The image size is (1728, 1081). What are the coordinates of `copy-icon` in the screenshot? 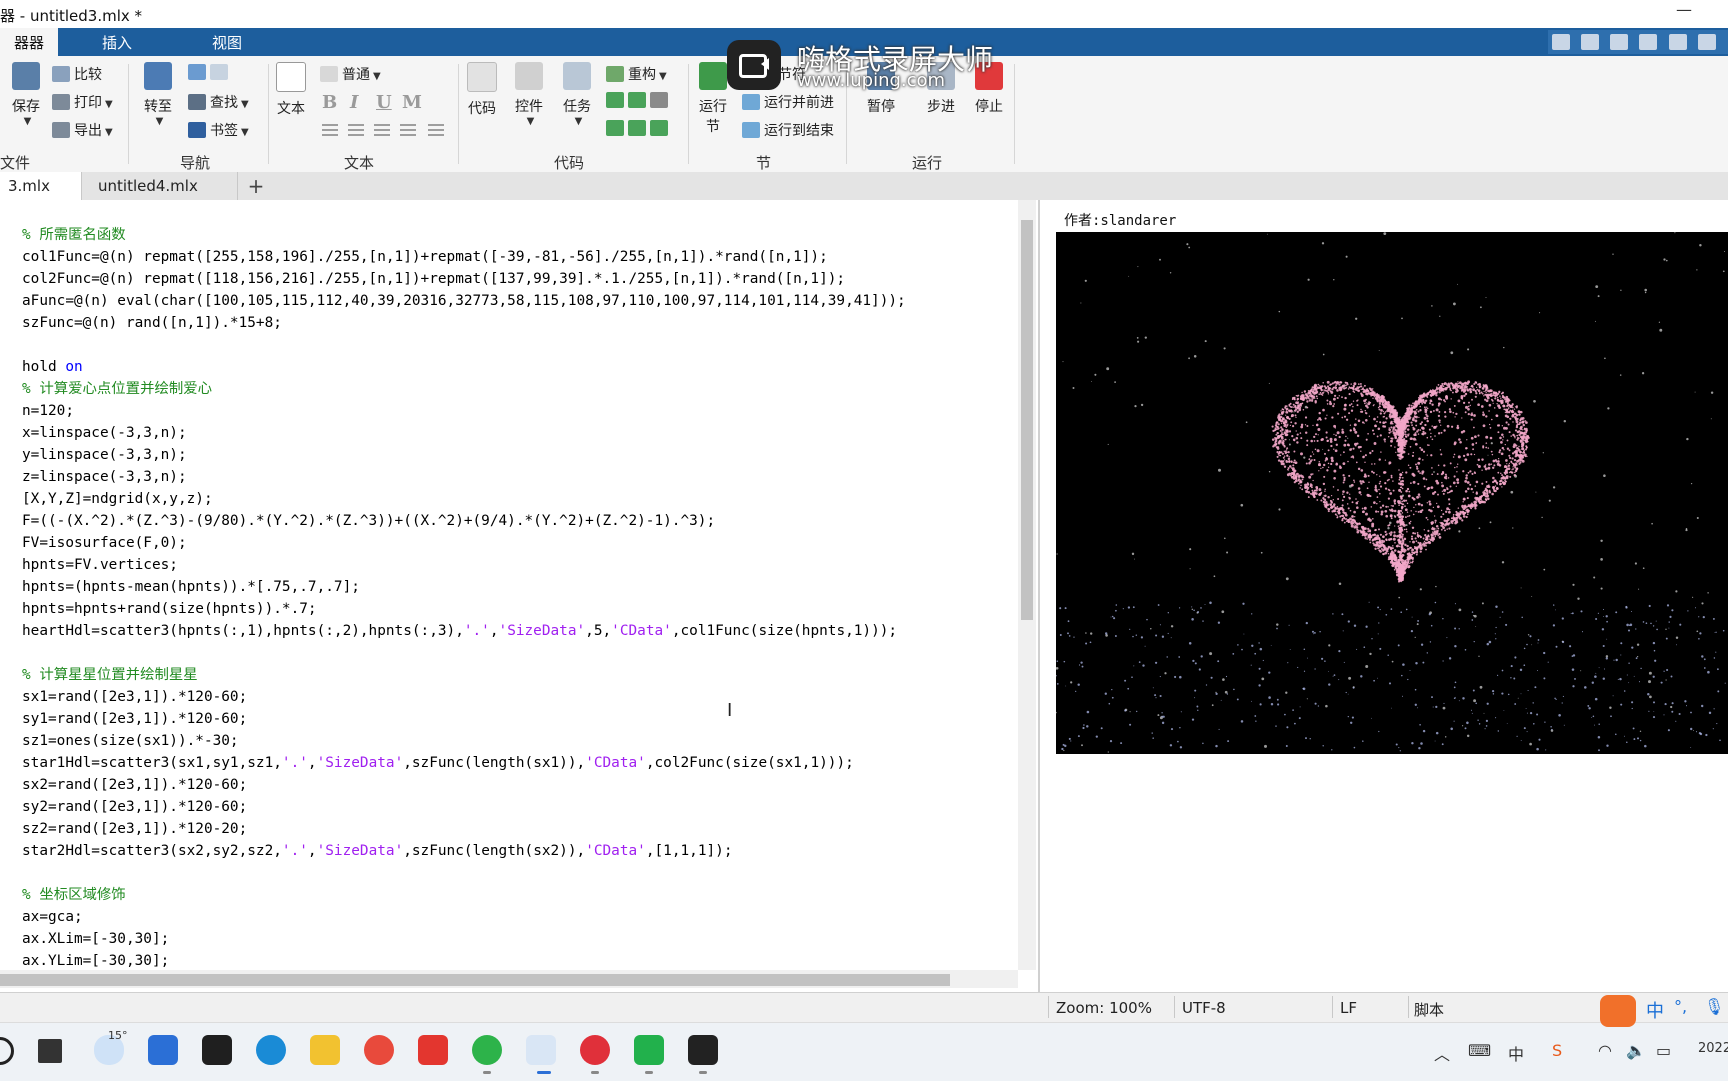 It's located at (1619, 42).